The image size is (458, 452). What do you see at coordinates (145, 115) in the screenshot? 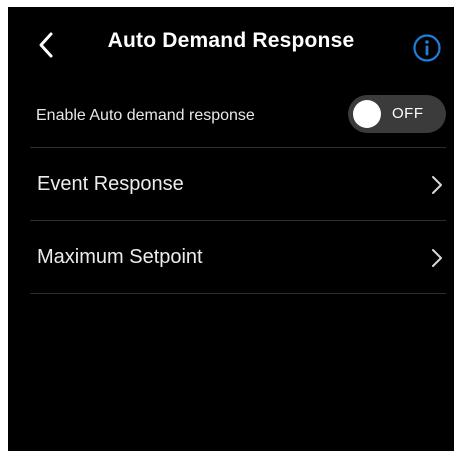
I see `enable-auto-demand-label: Enable Auto demand response` at bounding box center [145, 115].